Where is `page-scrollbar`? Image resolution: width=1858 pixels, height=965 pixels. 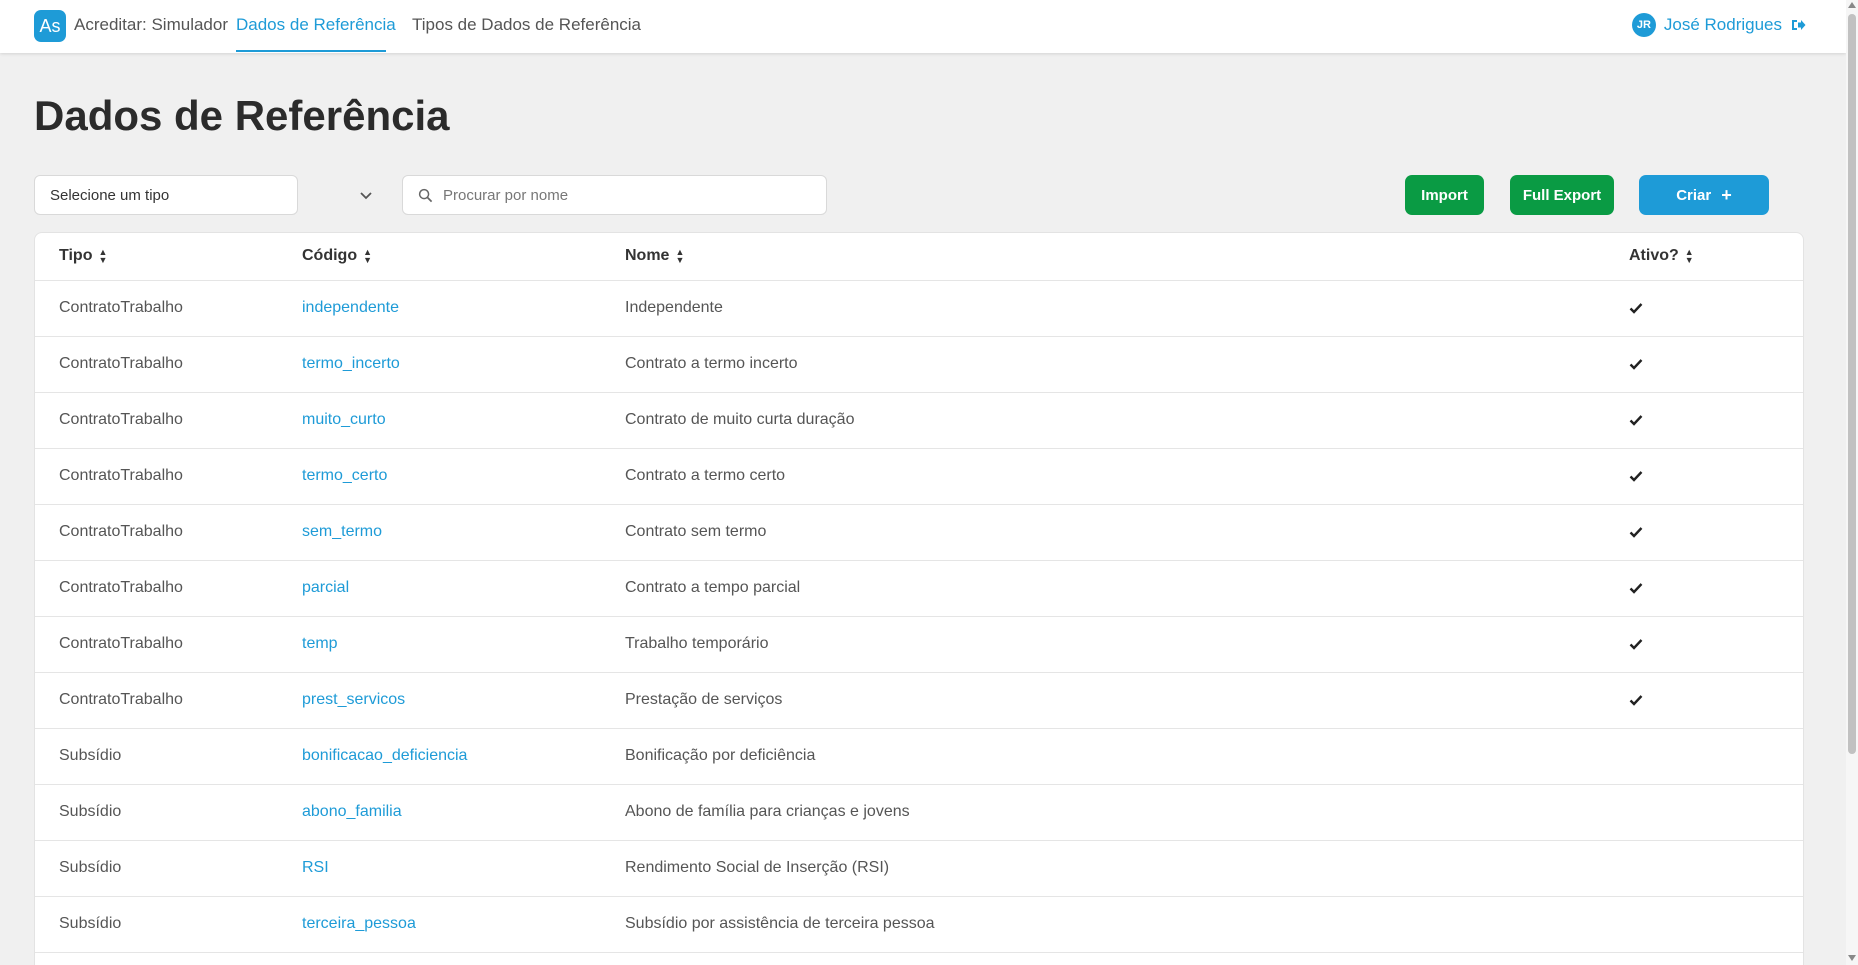 page-scrollbar is located at coordinates (1852, 482).